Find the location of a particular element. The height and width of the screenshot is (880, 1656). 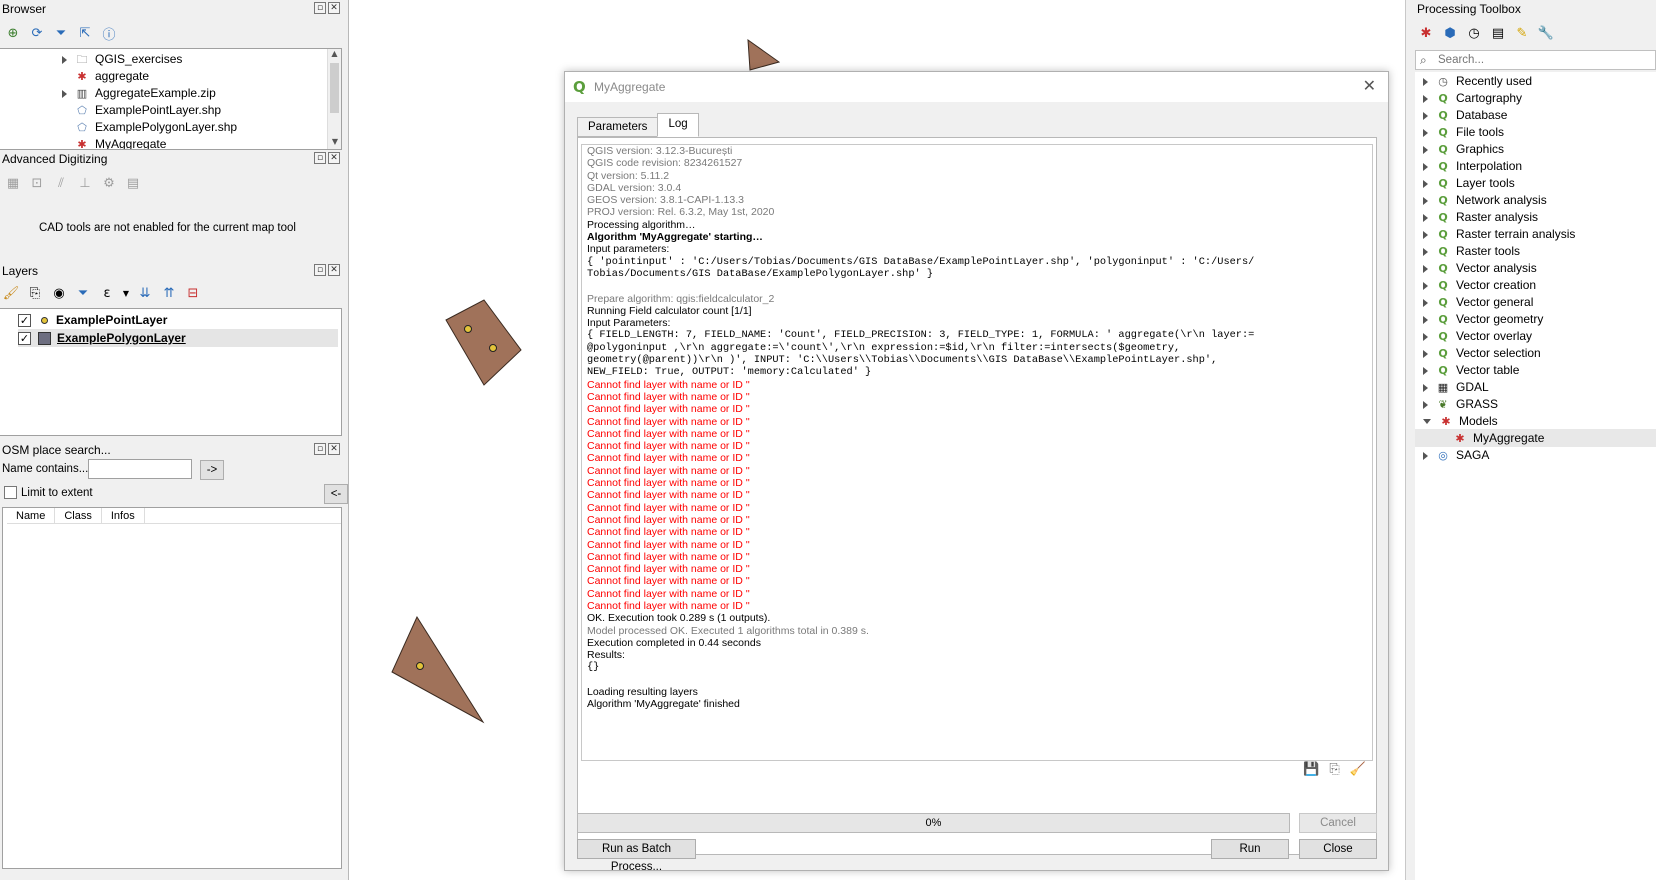

edit-features-icon: ✎ is located at coordinates (1522, 33).